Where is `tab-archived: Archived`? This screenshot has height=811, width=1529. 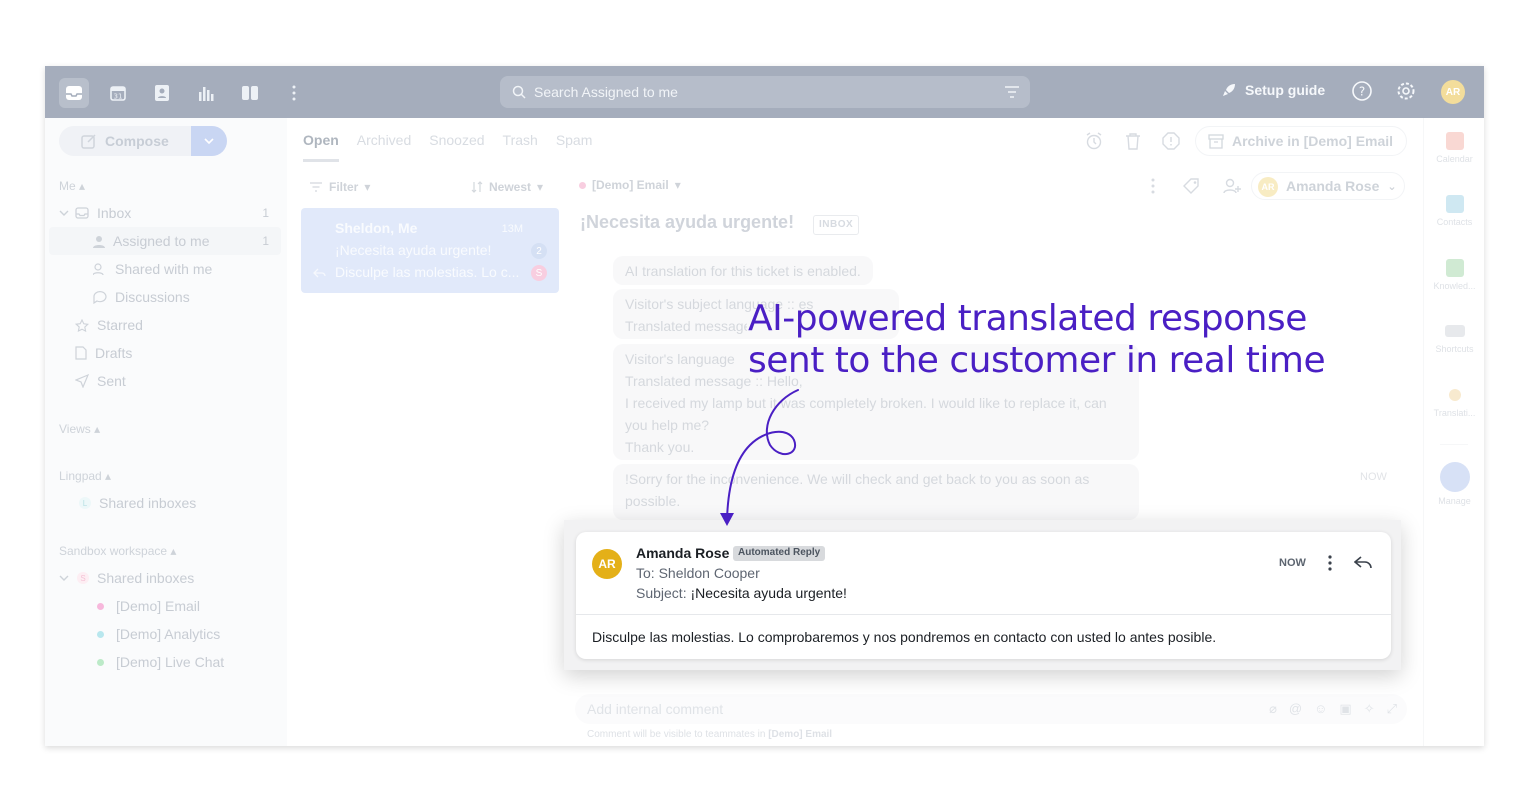
tab-archived: Archived is located at coordinates (384, 147).